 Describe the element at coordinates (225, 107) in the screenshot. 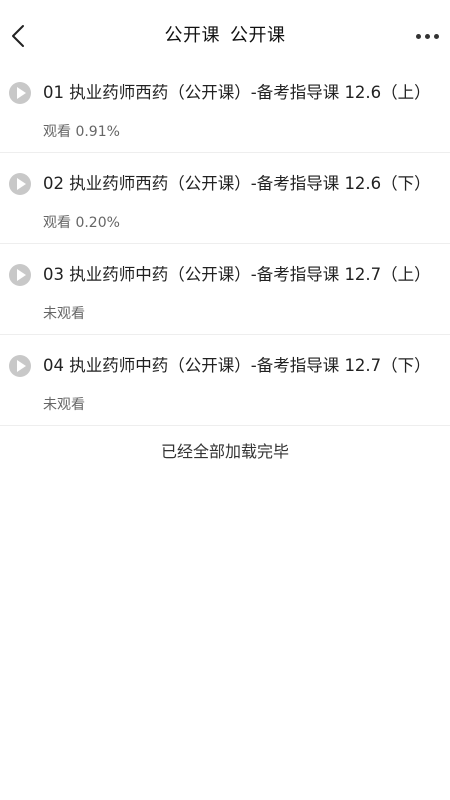

I see `course-item-1: 01 执业药师西药（公开课）-备考指导课 12.6（上） 观看 0.91%` at that location.